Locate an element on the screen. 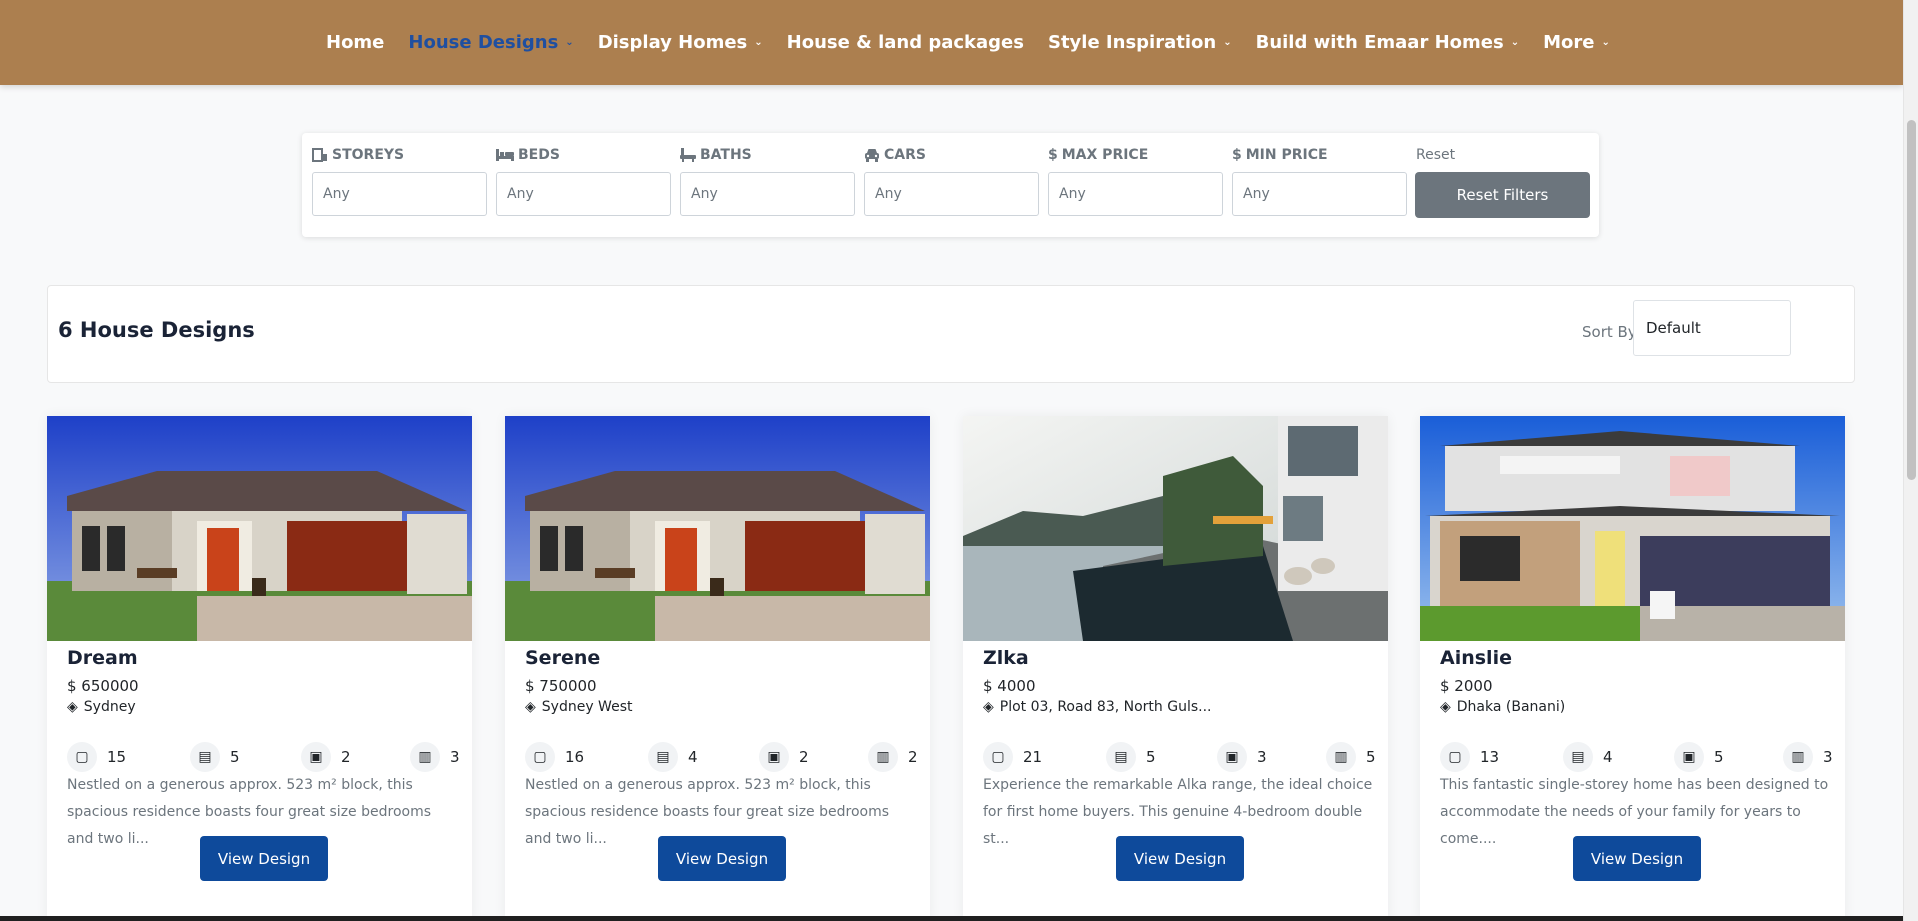 The width and height of the screenshot is (1918, 921). min-price-select: Any is located at coordinates (1319, 194).